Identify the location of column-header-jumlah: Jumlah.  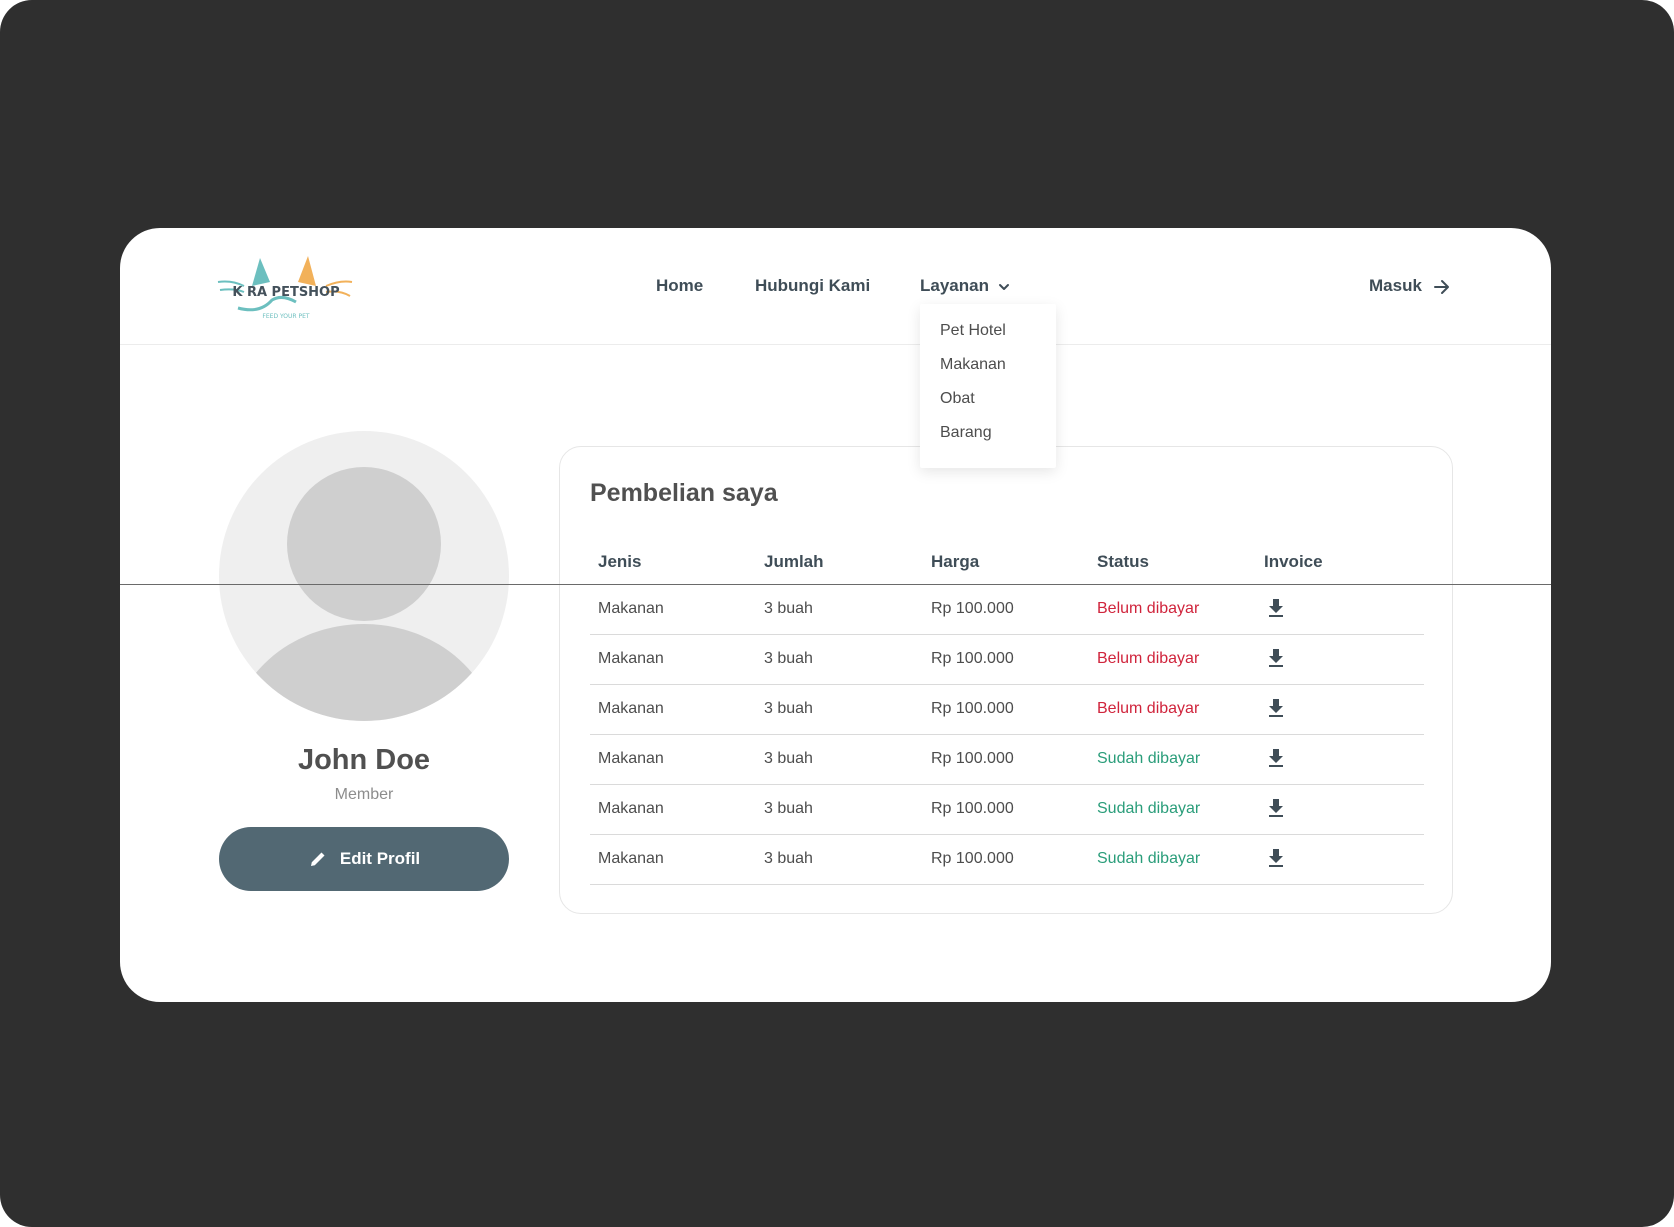
(794, 561).